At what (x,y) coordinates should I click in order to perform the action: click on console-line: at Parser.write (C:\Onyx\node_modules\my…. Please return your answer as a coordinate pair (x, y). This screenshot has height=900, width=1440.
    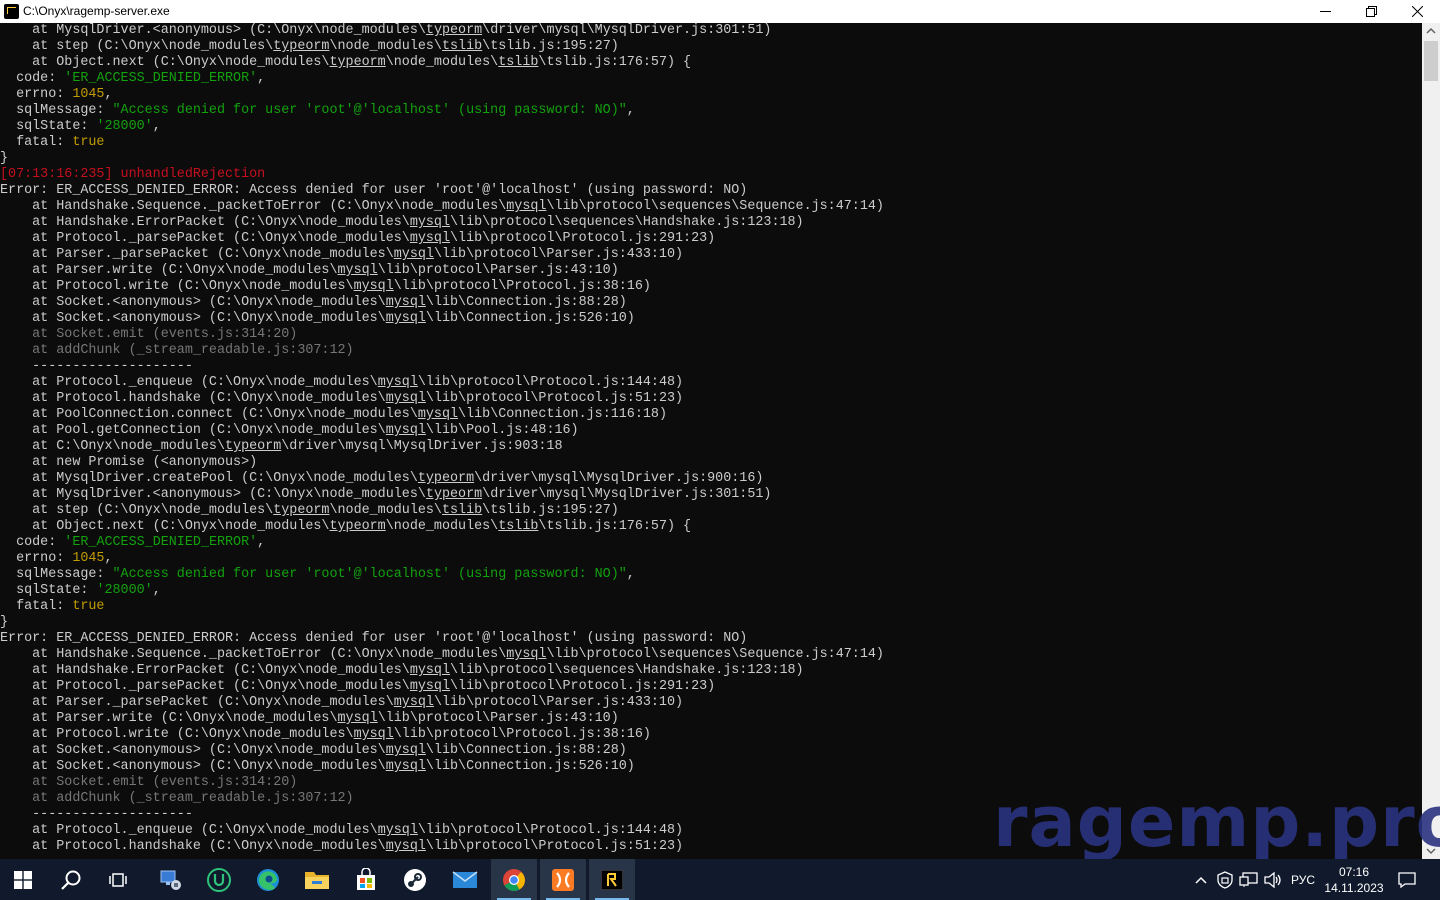
    Looking at the image, I should click on (309, 719).